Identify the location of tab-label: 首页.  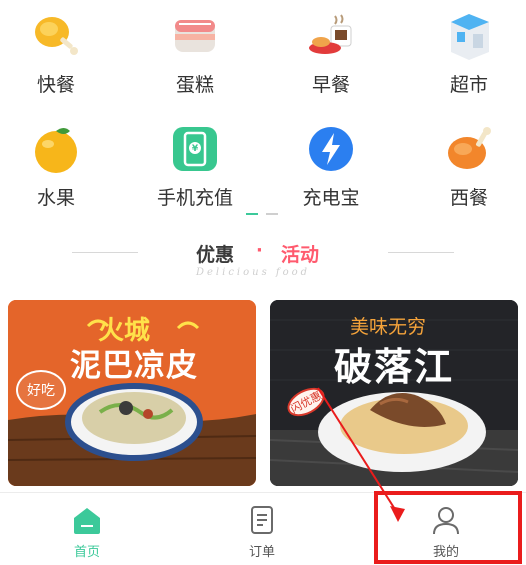
(86, 552).